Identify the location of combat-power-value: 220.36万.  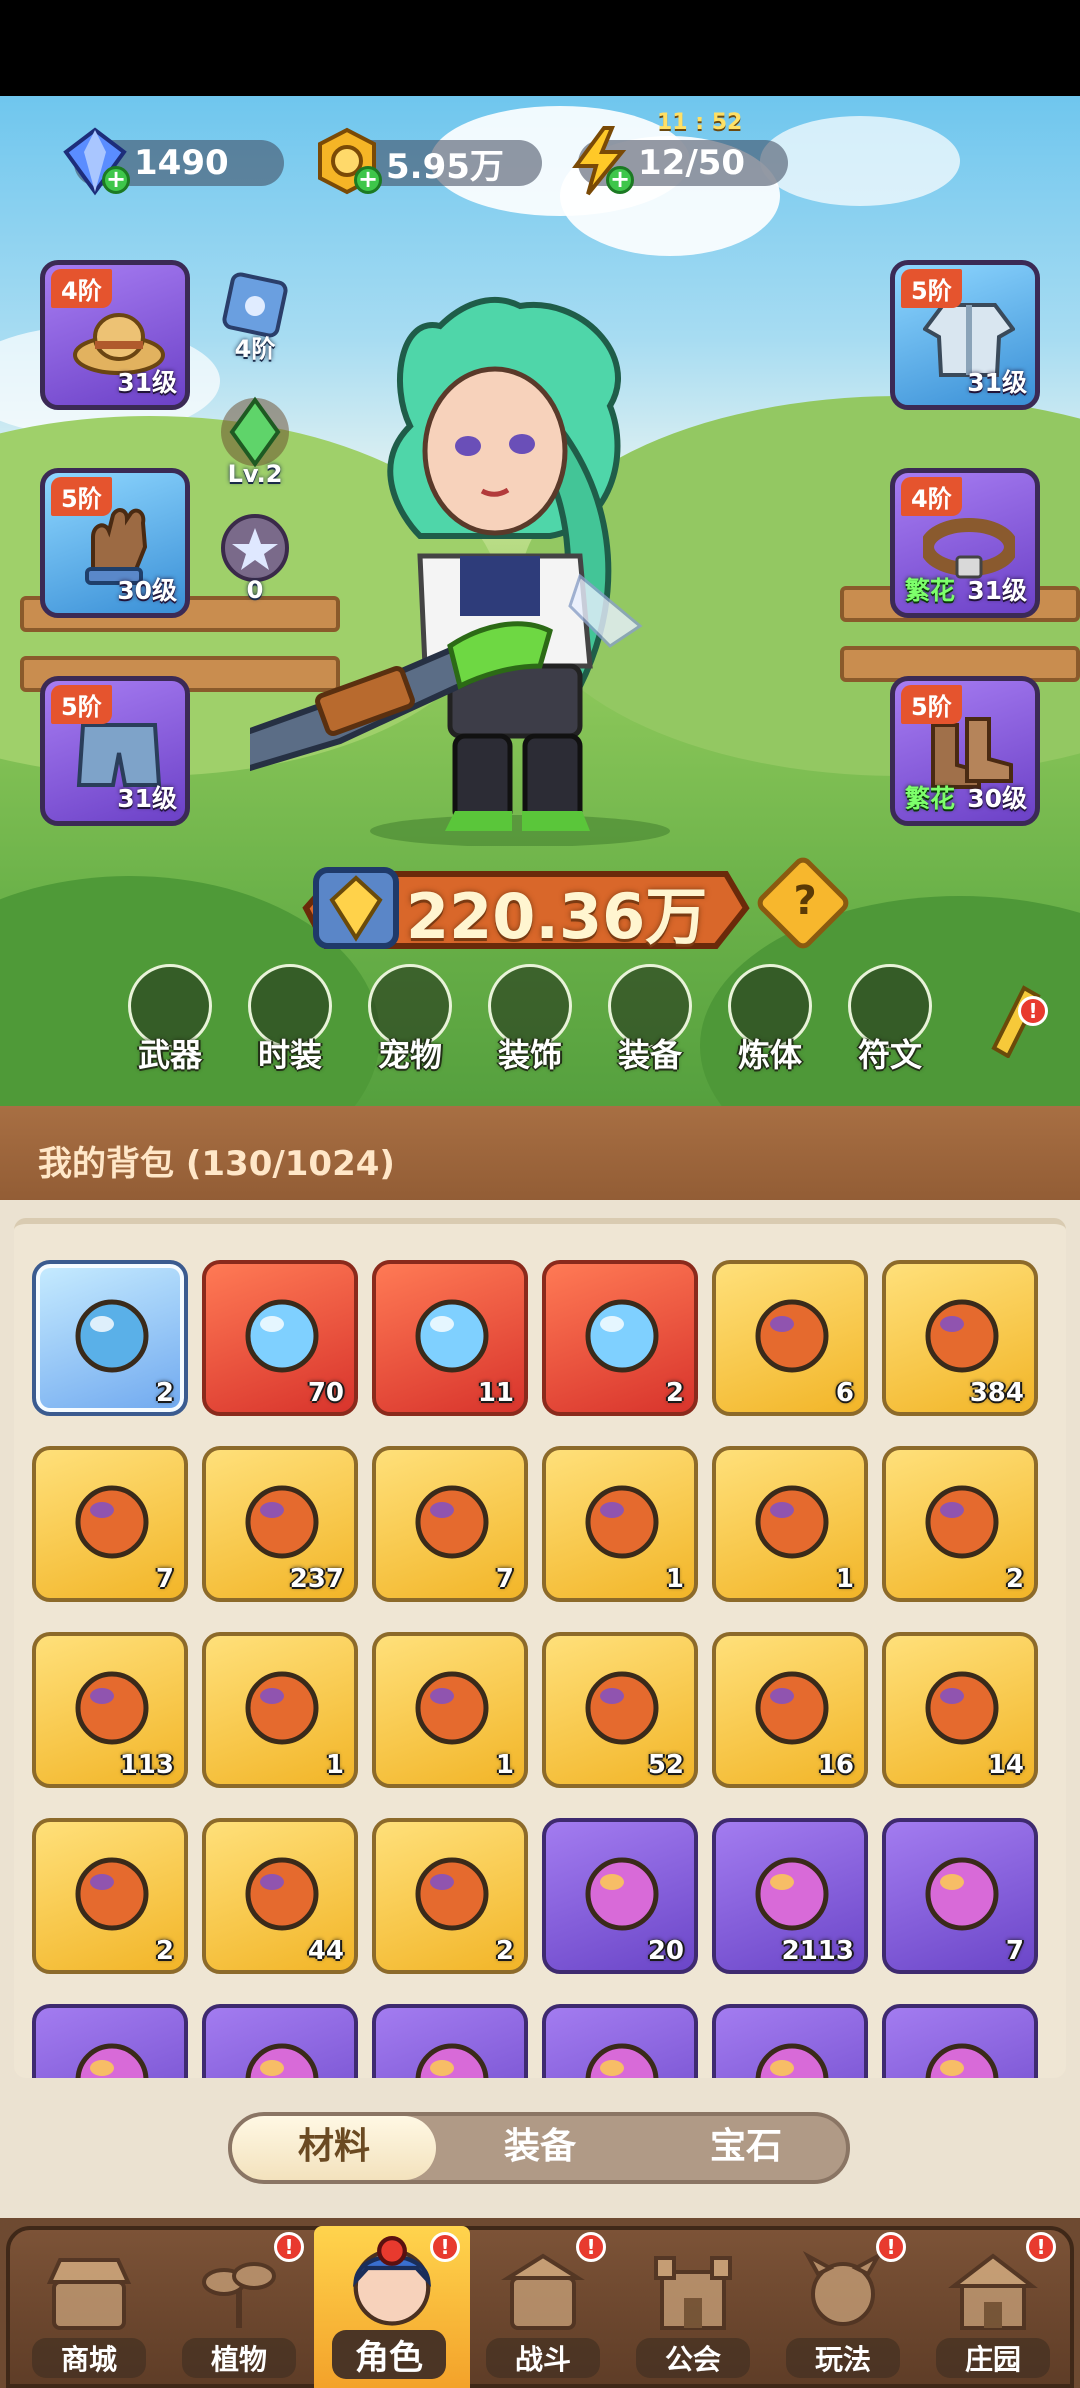
(557, 916).